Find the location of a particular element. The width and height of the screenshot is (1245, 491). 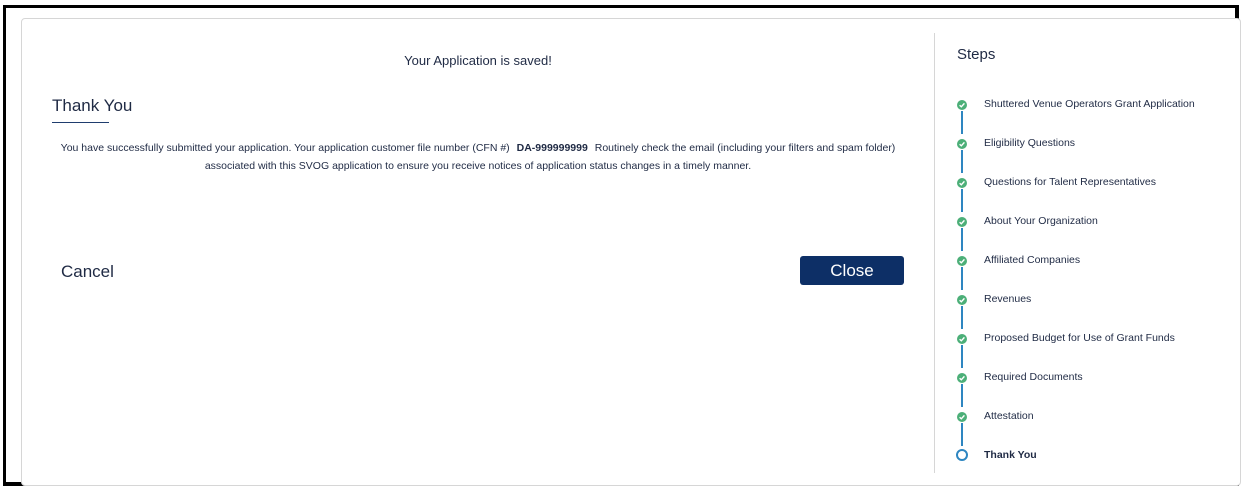

step-label: Thank You is located at coordinates (1010, 455).